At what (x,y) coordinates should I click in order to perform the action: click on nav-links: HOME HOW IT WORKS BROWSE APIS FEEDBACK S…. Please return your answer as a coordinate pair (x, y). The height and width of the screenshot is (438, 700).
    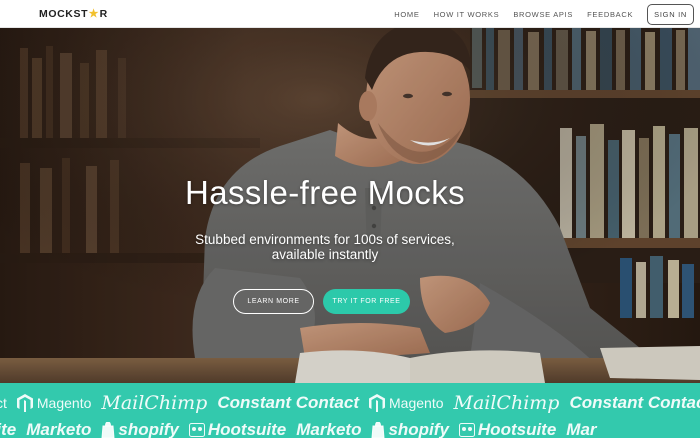
    Looking at the image, I should click on (547, 14).